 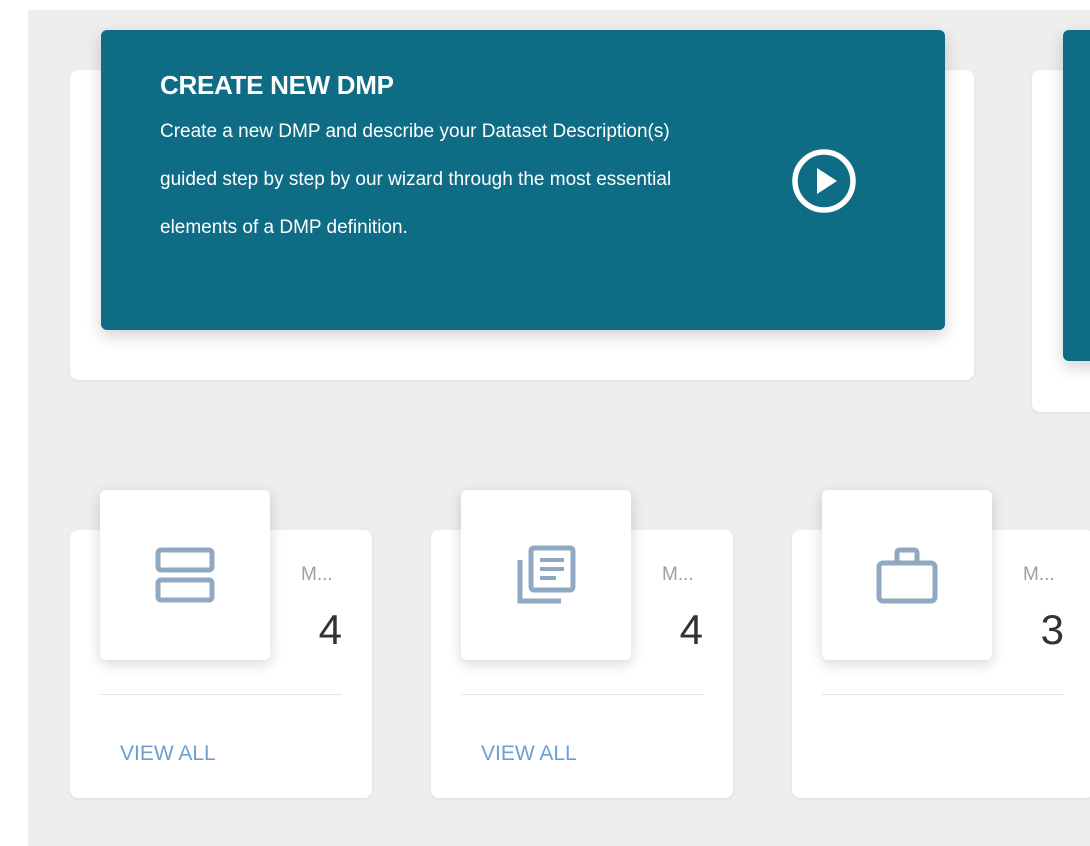 I want to click on briefcase-icon, so click(x=907, y=575).